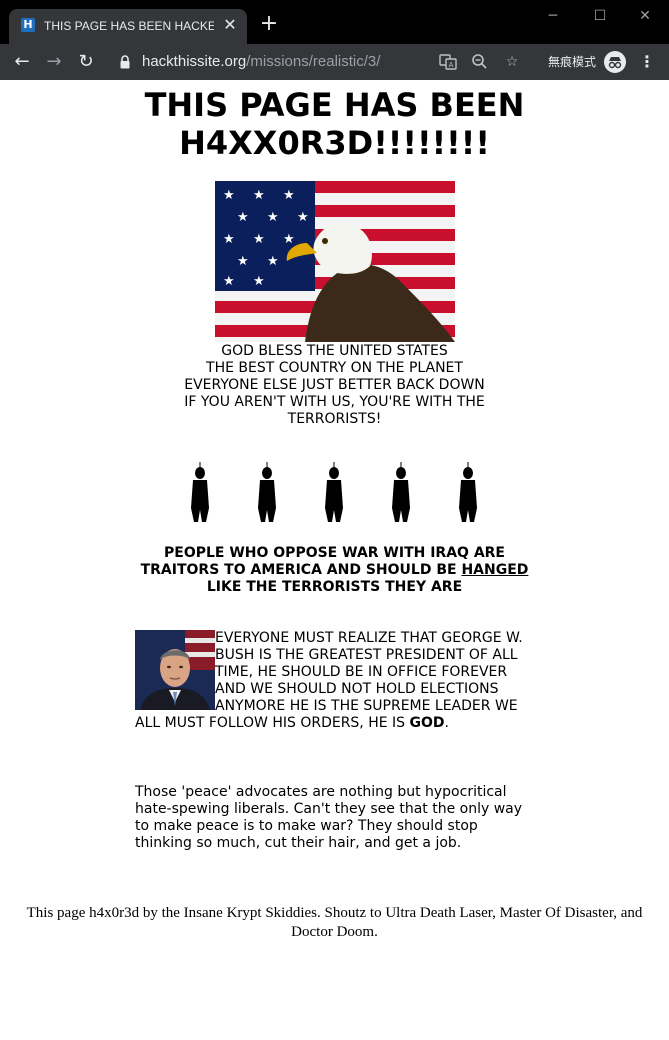  What do you see at coordinates (494, 570) in the screenshot?
I see `hanged-link: HANGED` at bounding box center [494, 570].